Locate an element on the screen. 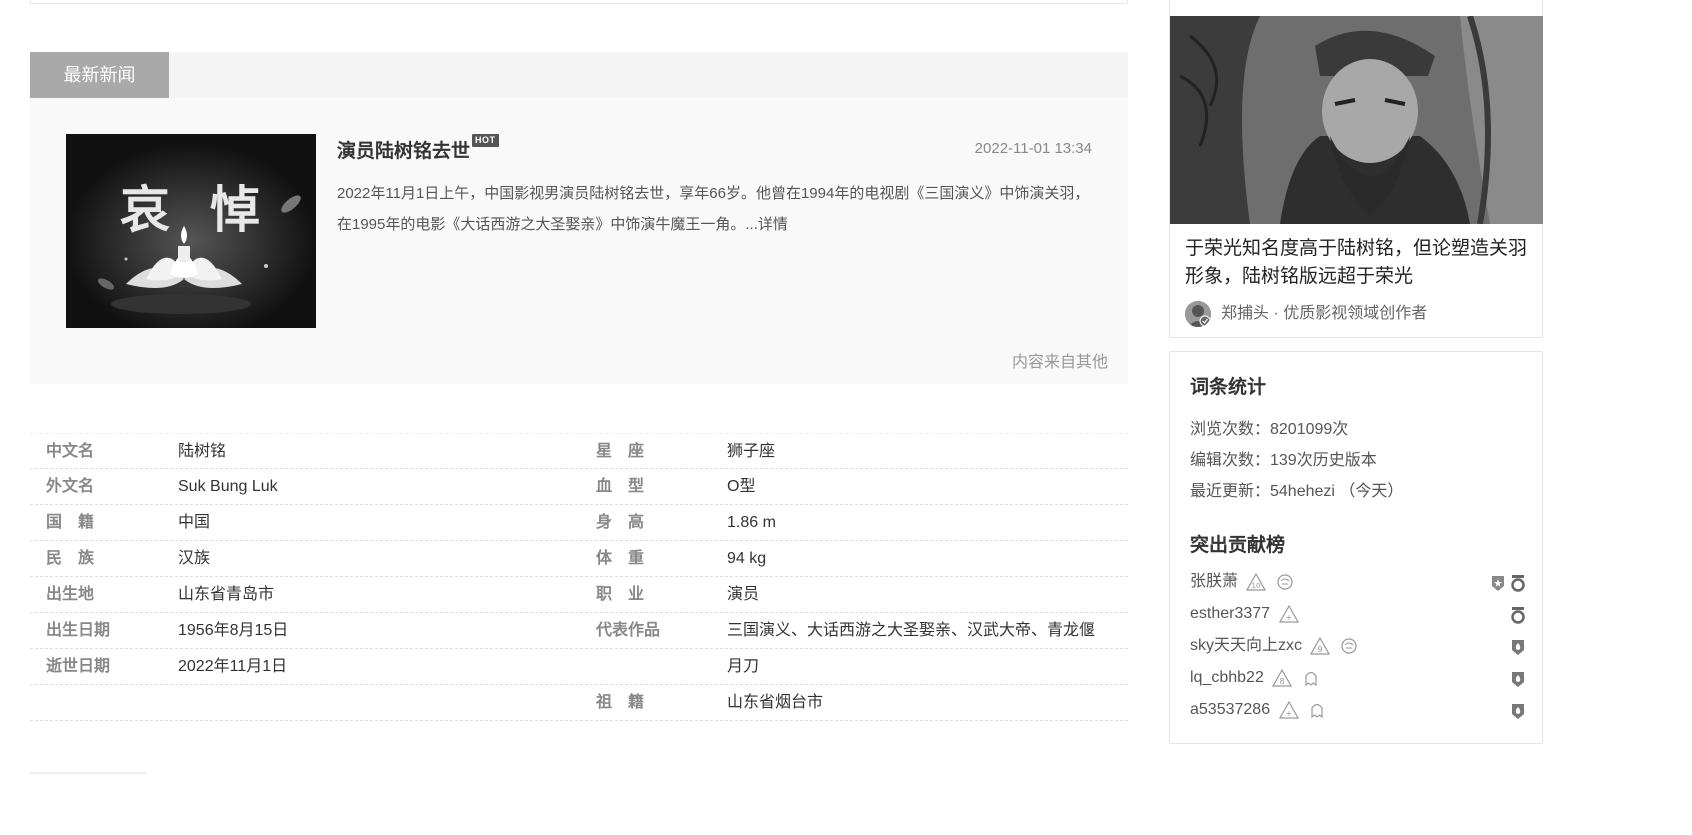 Image resolution: width=1692 pixels, height=835 pixels. avatar-icon is located at coordinates (1198, 313).